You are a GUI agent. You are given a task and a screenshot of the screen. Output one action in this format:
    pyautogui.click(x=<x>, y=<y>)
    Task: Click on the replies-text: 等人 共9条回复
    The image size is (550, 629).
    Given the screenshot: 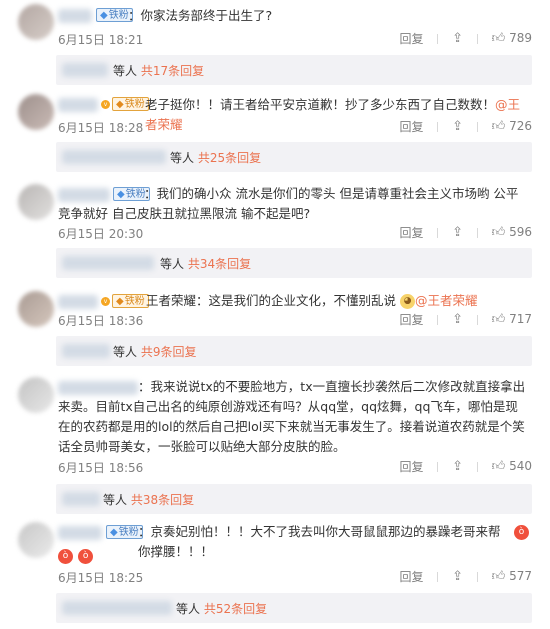 What is the action you would take?
    pyautogui.click(x=155, y=352)
    